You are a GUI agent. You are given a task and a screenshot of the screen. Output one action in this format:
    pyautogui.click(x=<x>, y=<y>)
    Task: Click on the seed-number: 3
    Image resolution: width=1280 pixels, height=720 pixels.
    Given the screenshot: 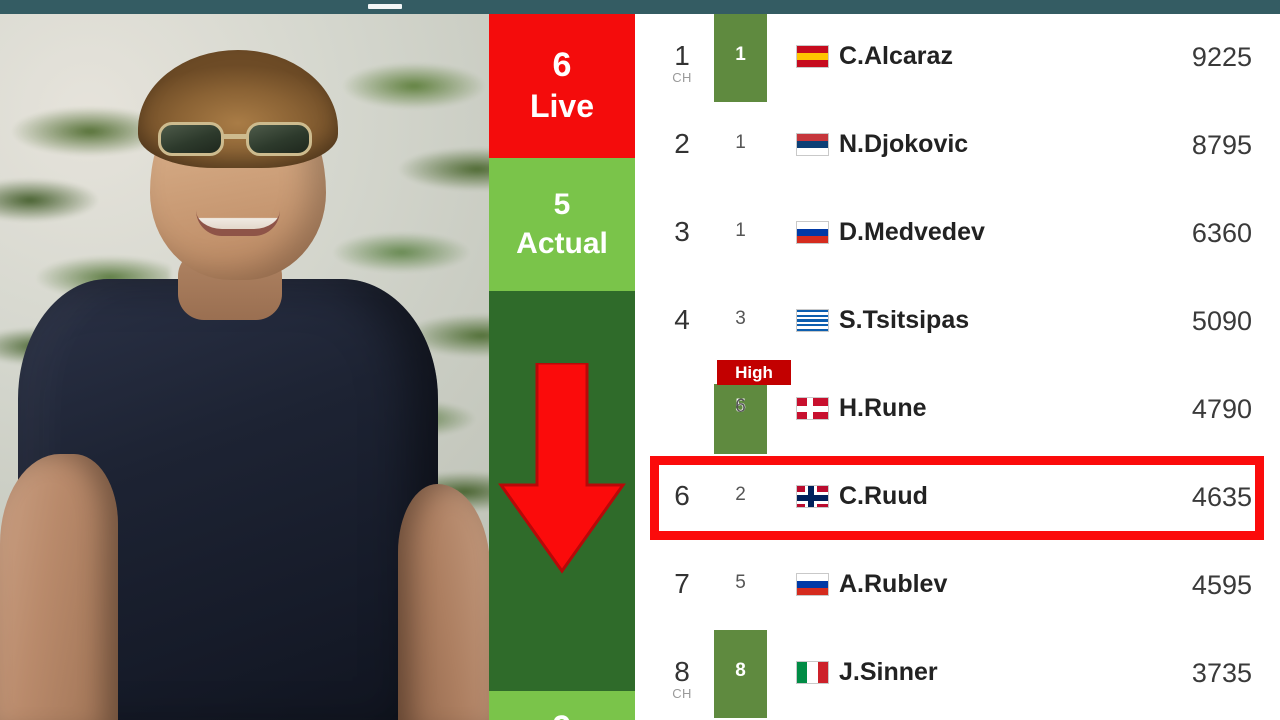 What is the action you would take?
    pyautogui.click(x=740, y=318)
    